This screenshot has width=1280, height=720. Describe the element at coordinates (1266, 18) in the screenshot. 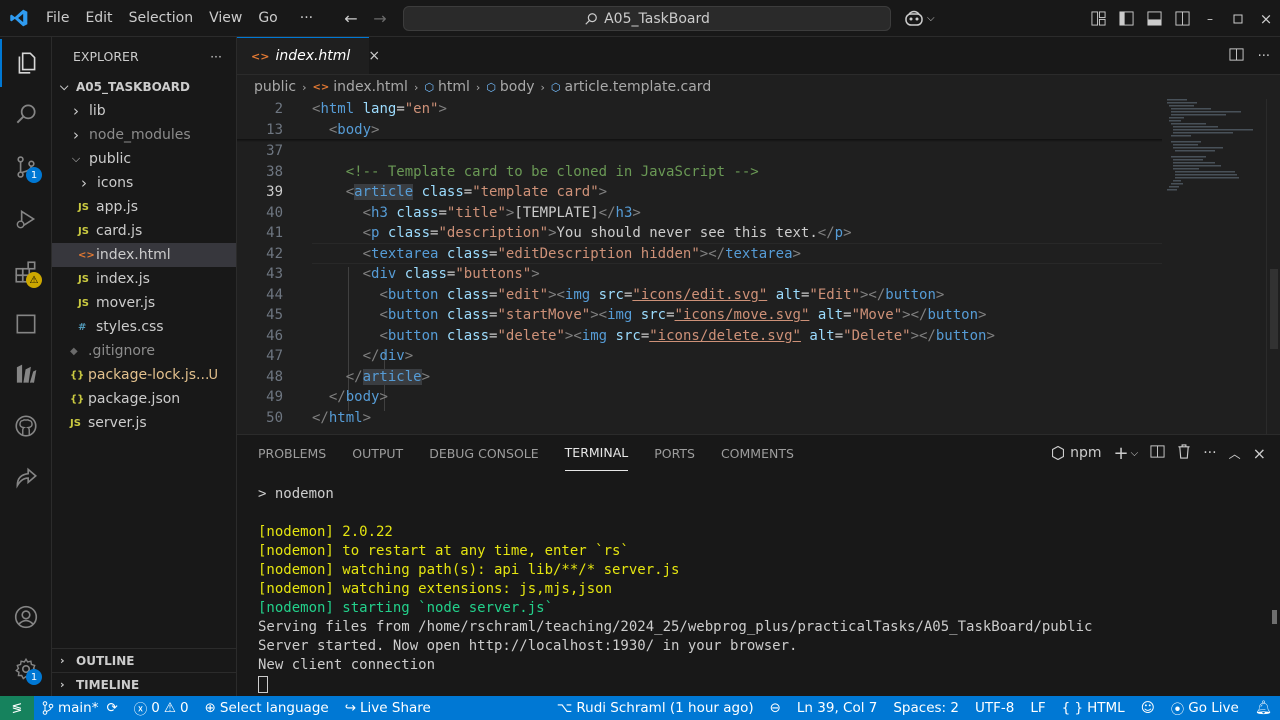

I see `close-window-icon: ×` at that location.